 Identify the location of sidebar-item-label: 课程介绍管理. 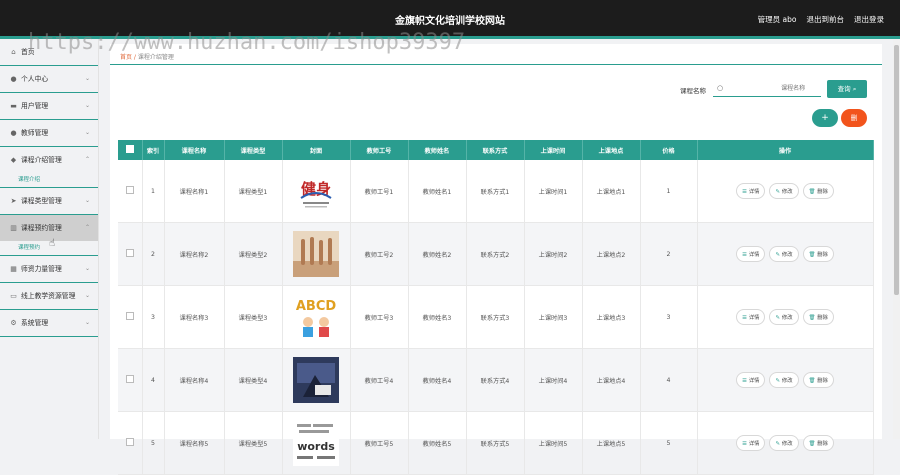
(41, 160).